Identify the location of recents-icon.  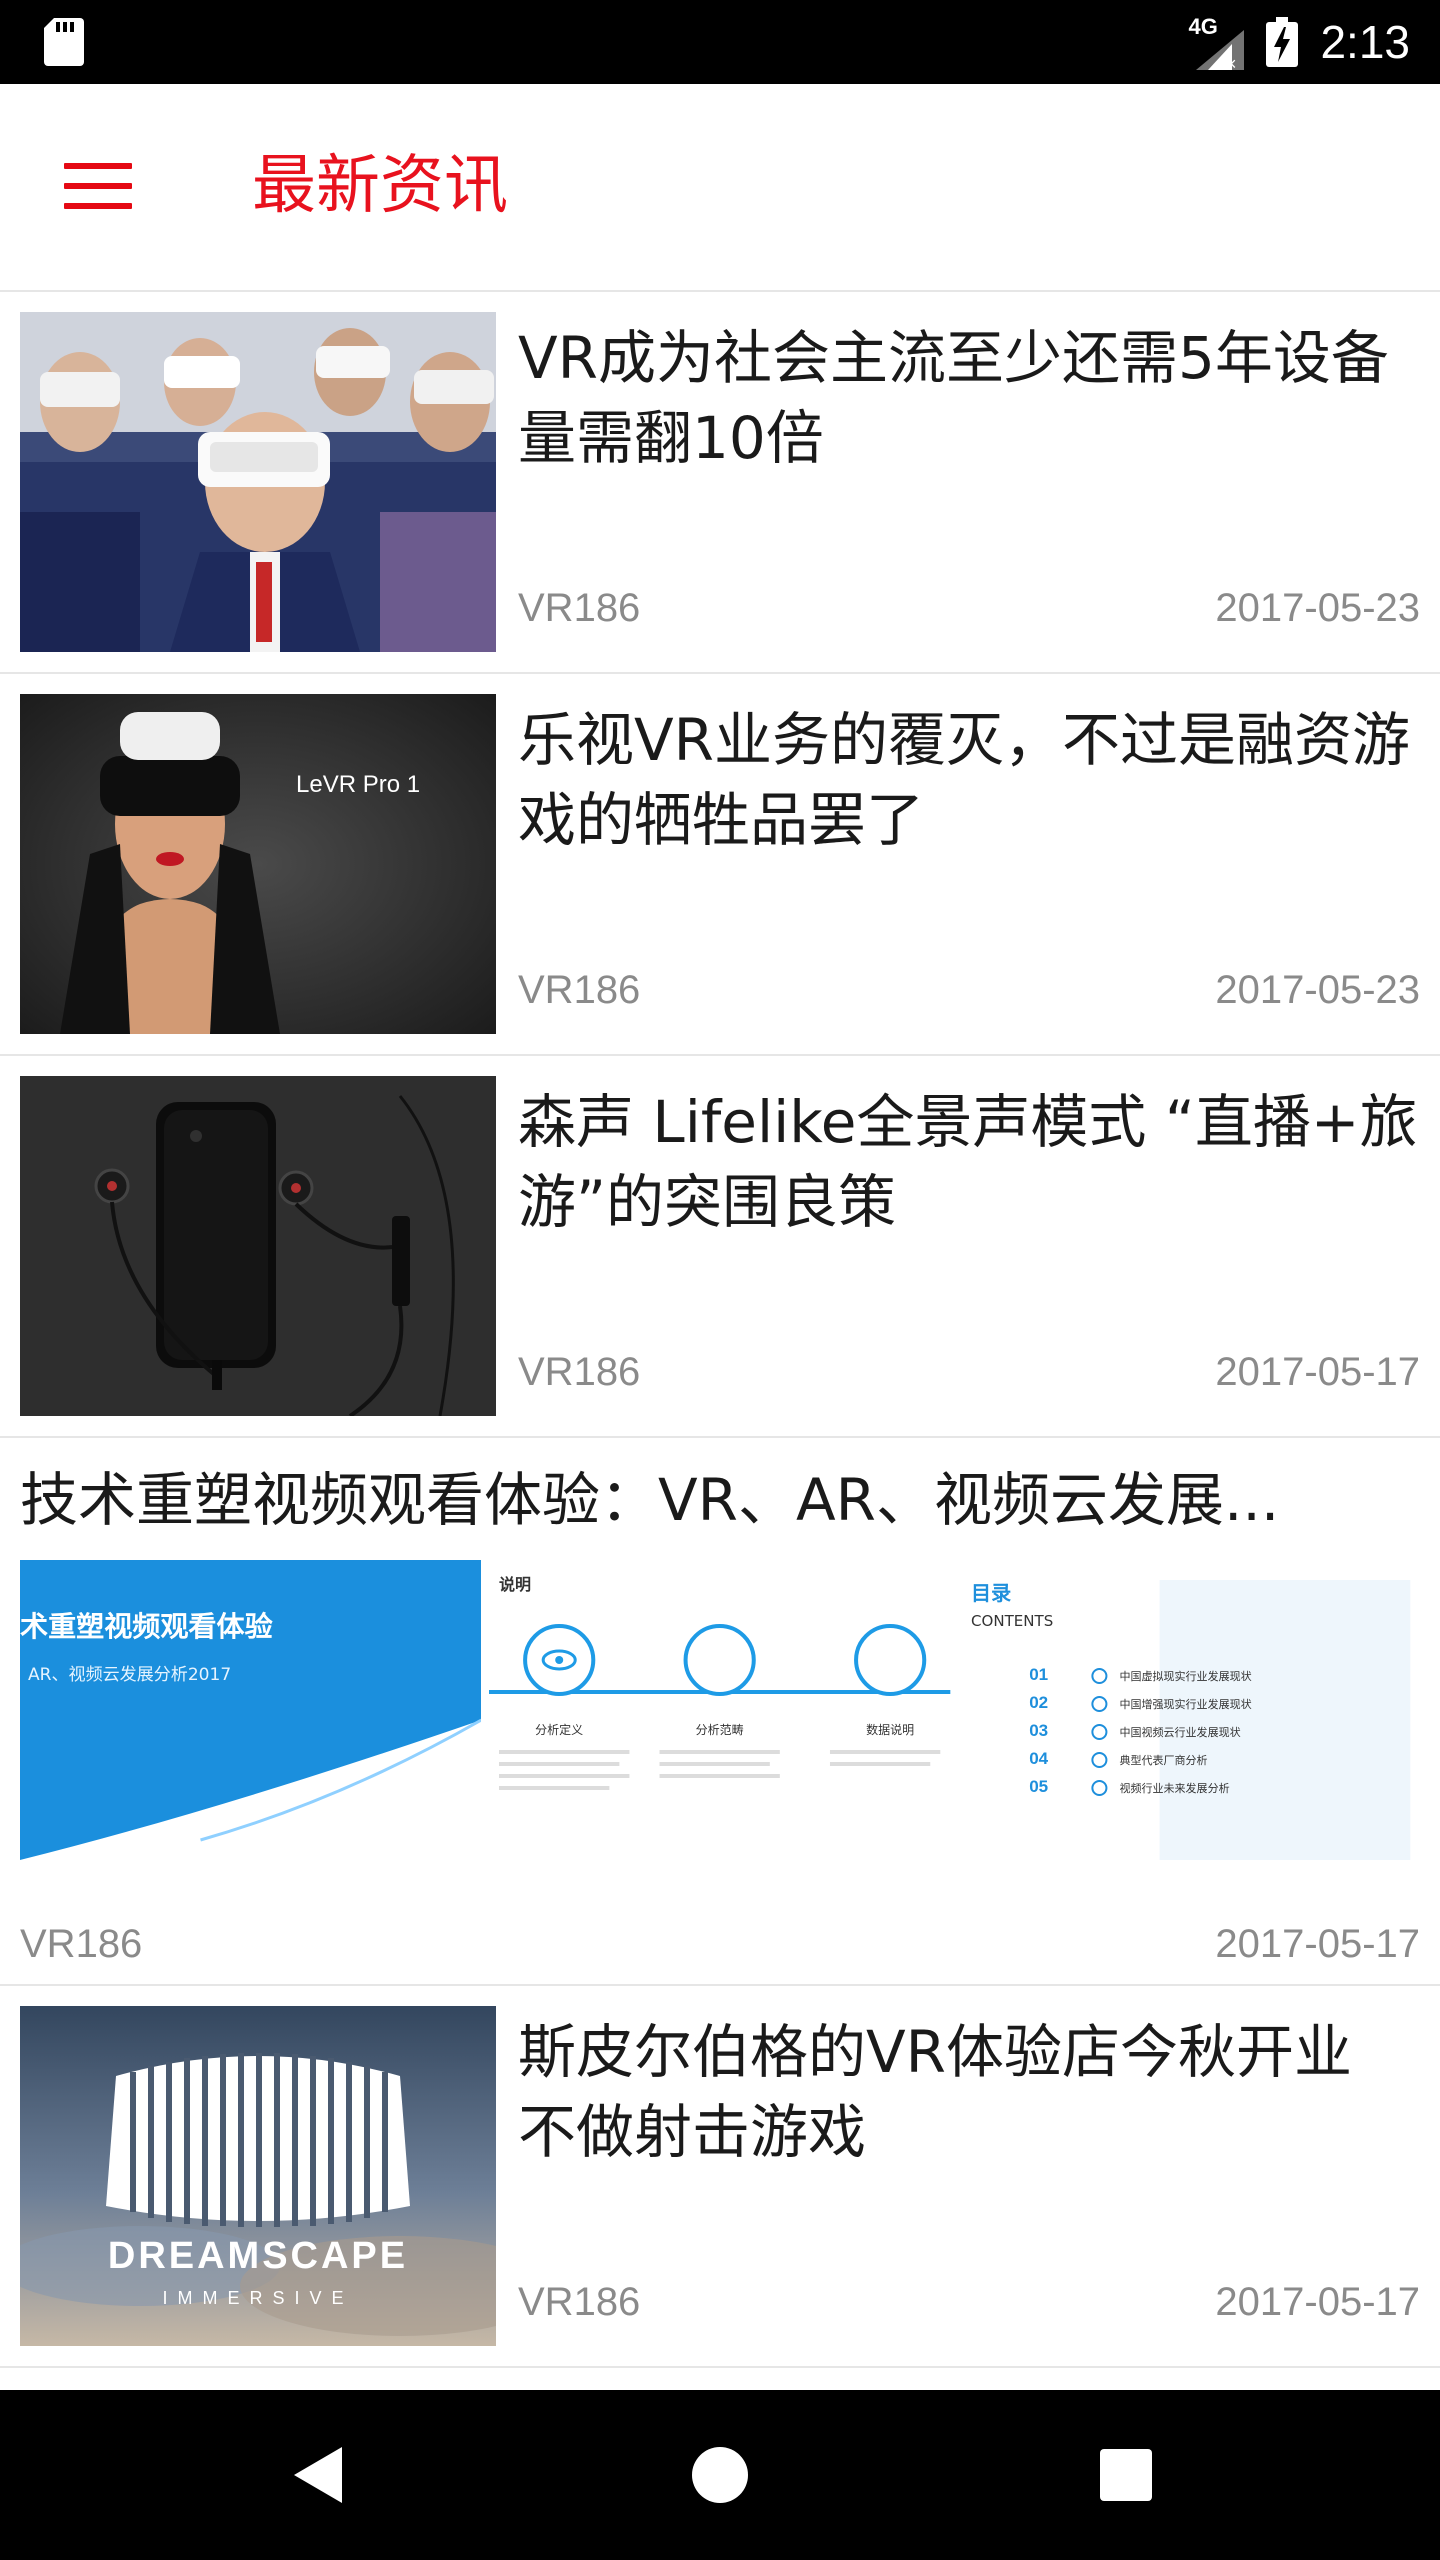
(1126, 2475).